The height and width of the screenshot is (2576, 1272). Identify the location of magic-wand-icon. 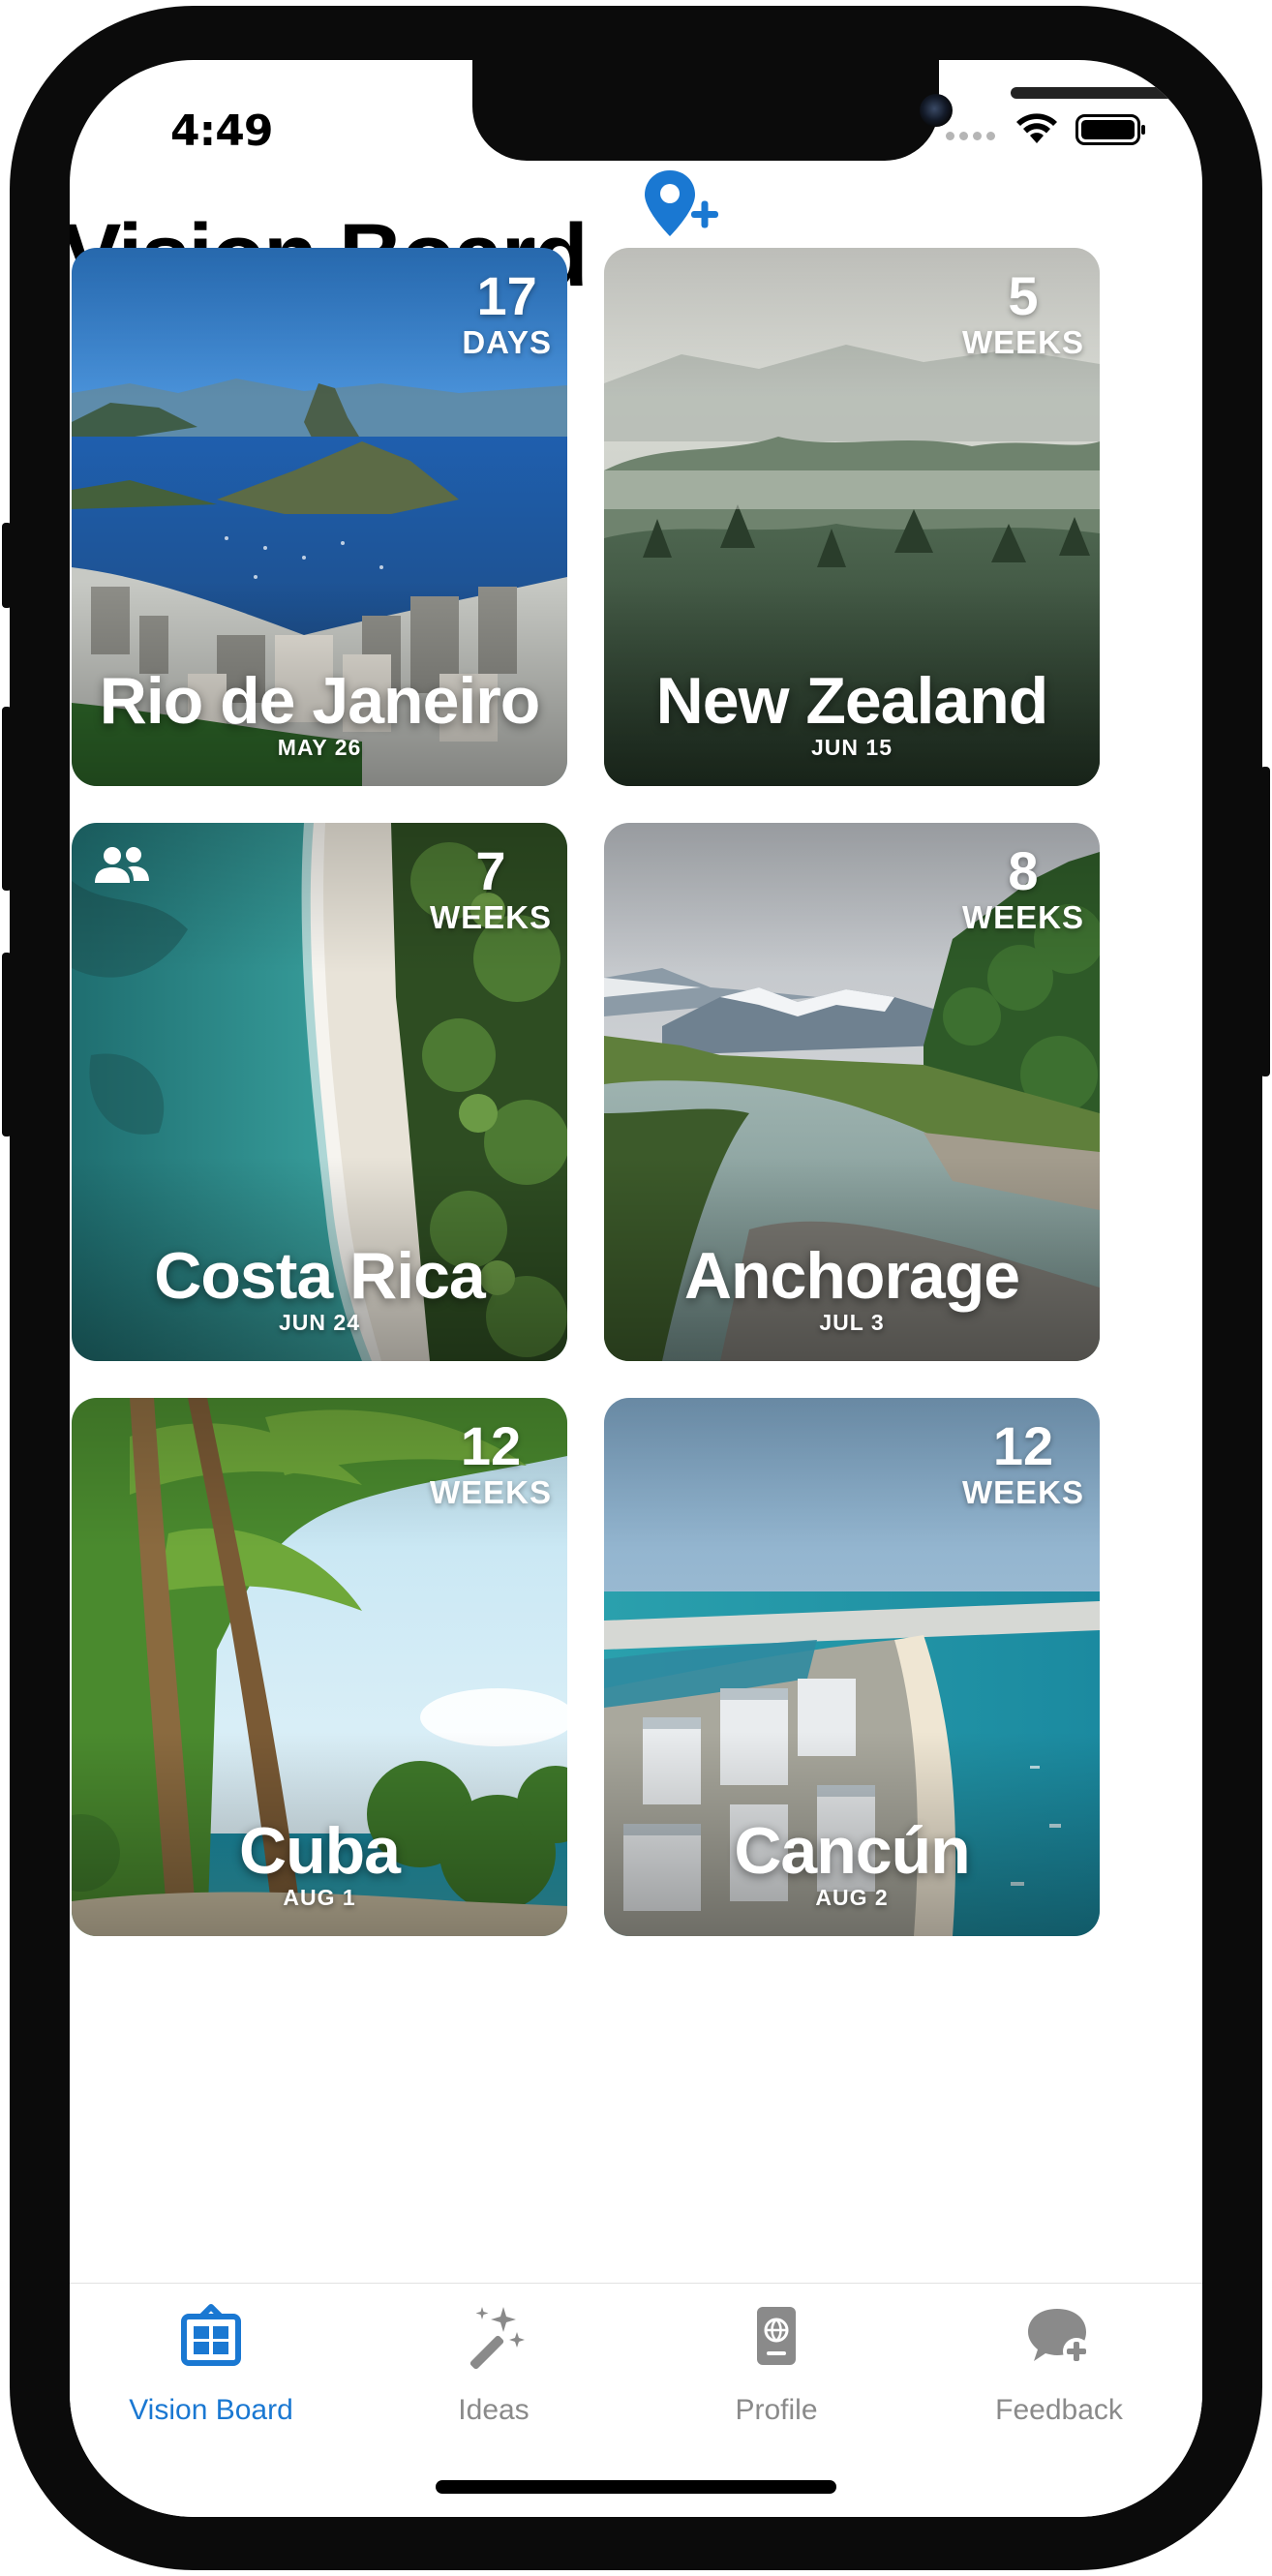
(497, 2338).